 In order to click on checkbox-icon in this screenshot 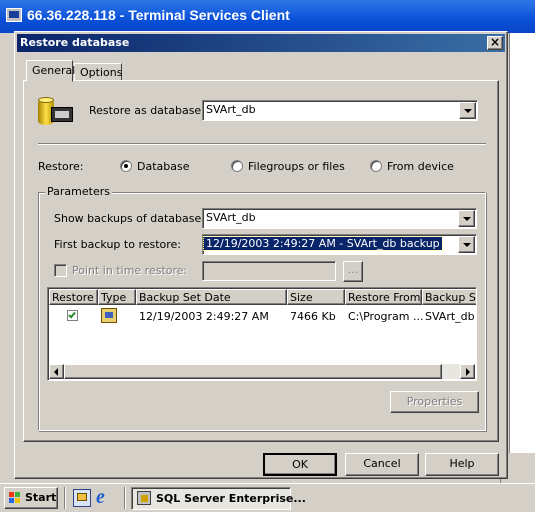, I will do `click(60, 270)`.